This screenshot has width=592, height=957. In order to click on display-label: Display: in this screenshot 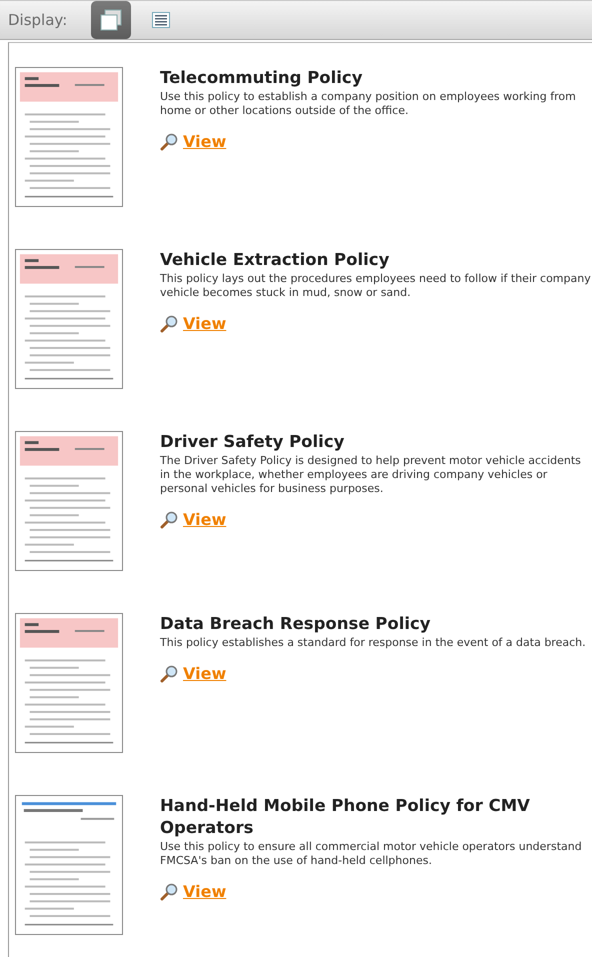, I will do `click(38, 20)`.